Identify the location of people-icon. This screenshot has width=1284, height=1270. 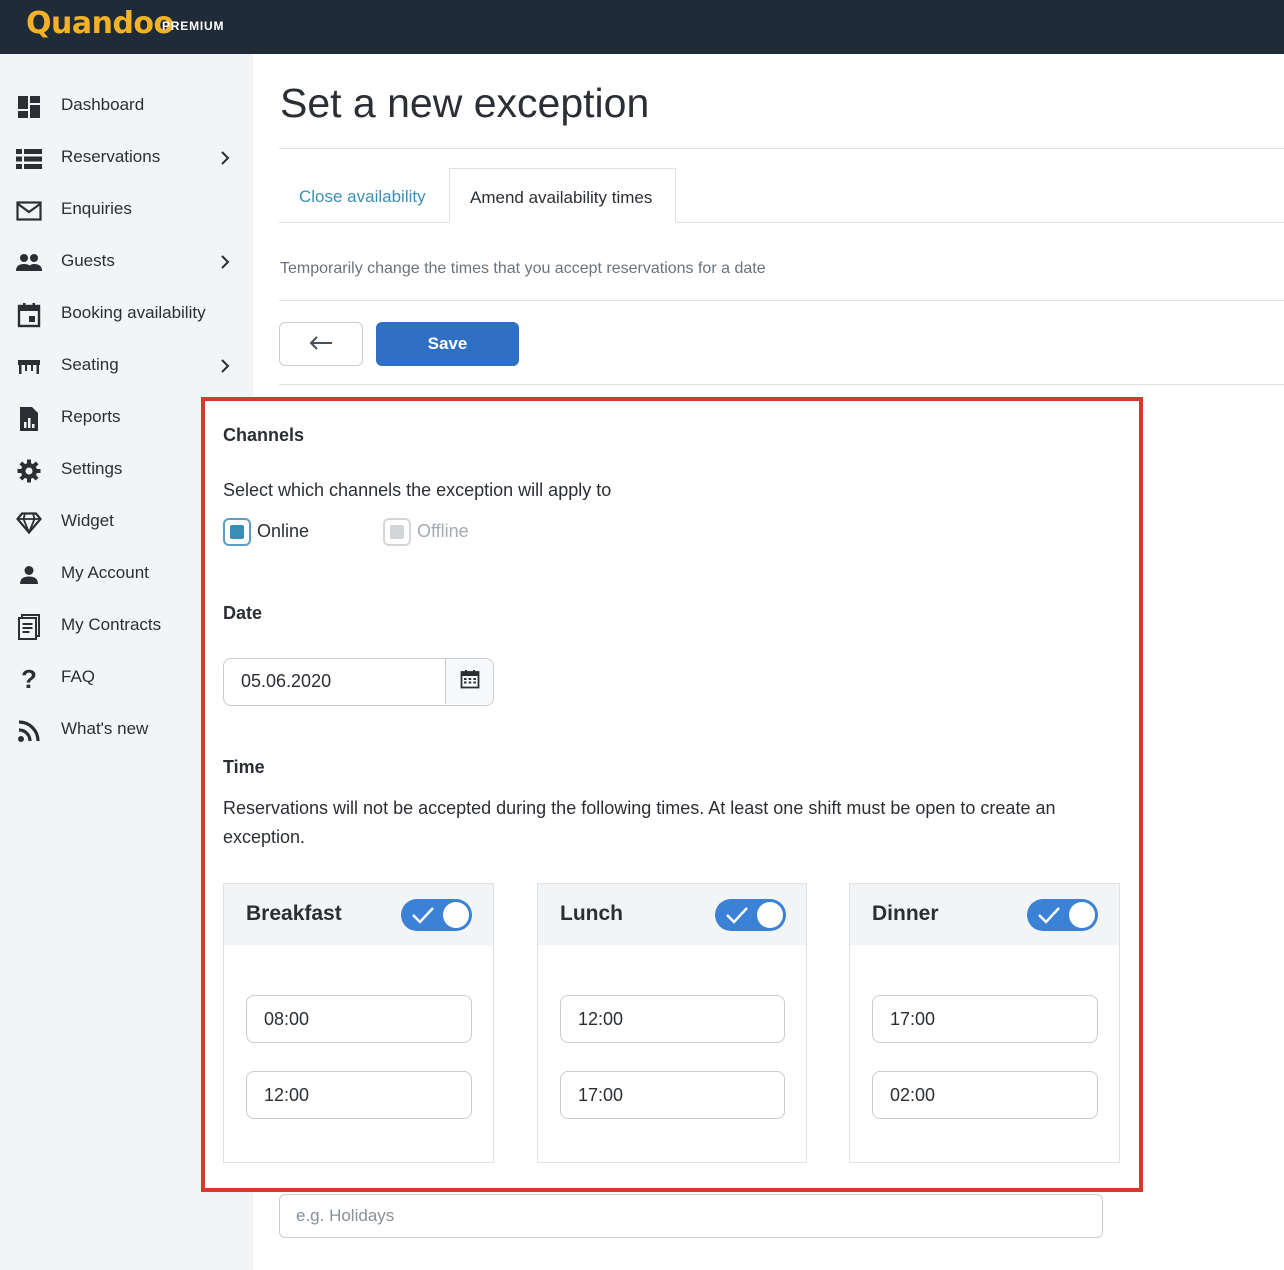
(29, 263).